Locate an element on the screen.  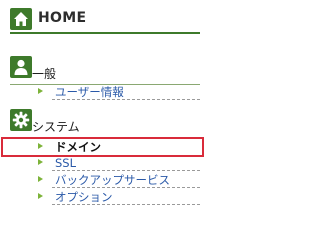
sidebar-item-label: オプション is located at coordinates (84, 197).